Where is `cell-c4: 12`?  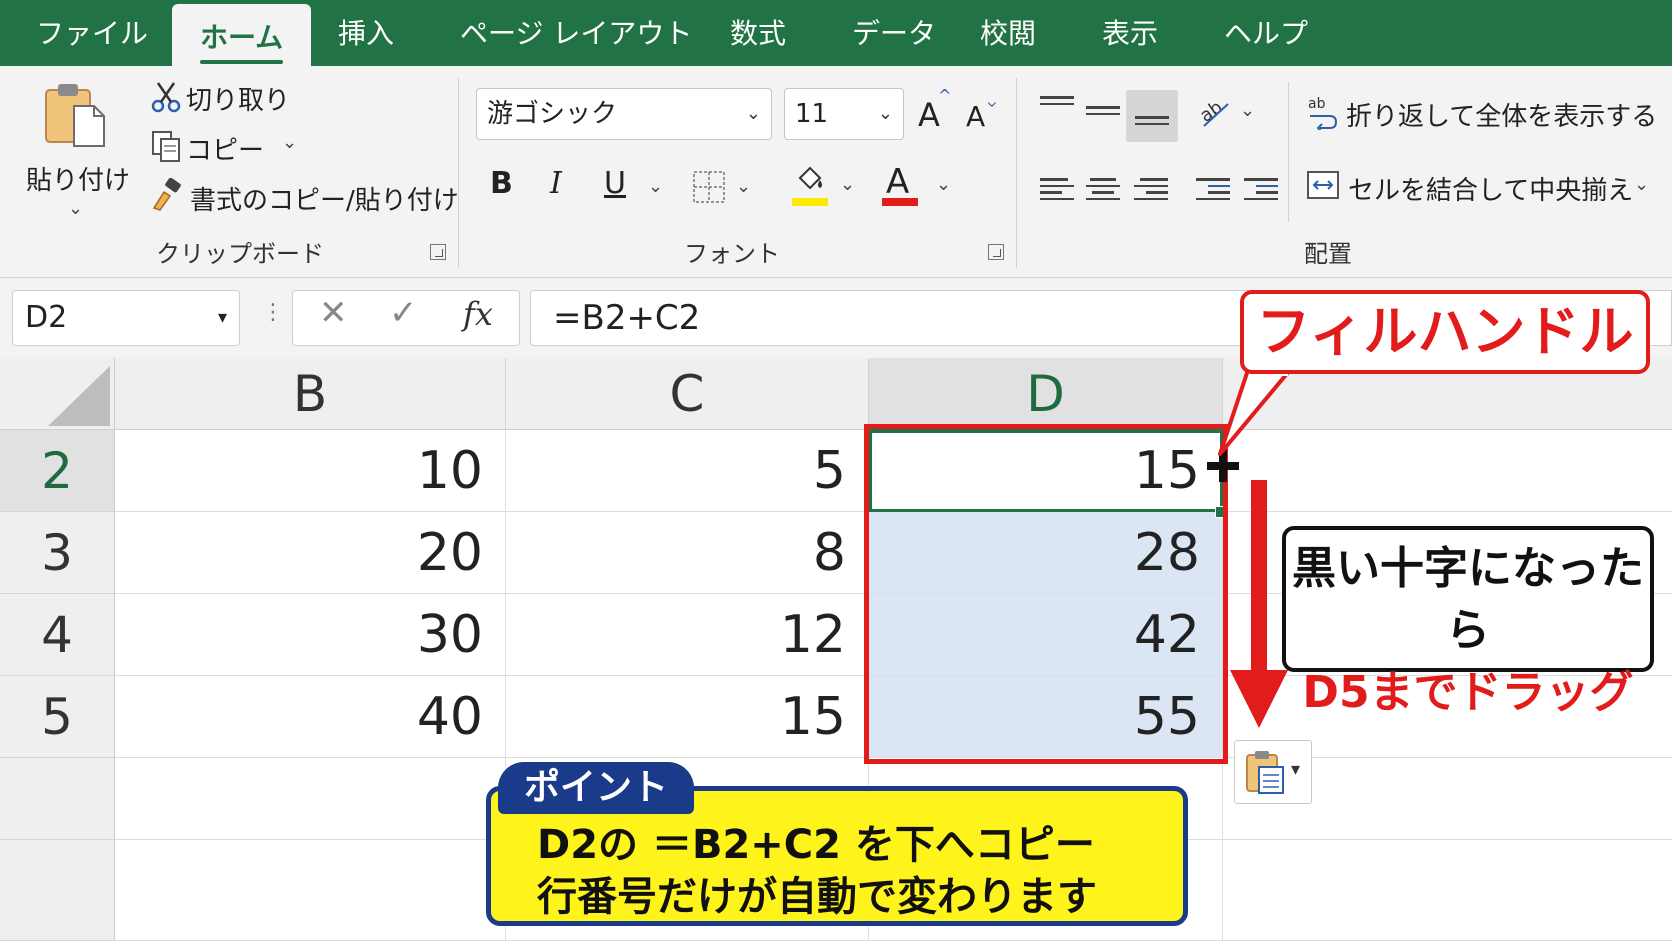 cell-c4: 12 is located at coordinates (687, 635).